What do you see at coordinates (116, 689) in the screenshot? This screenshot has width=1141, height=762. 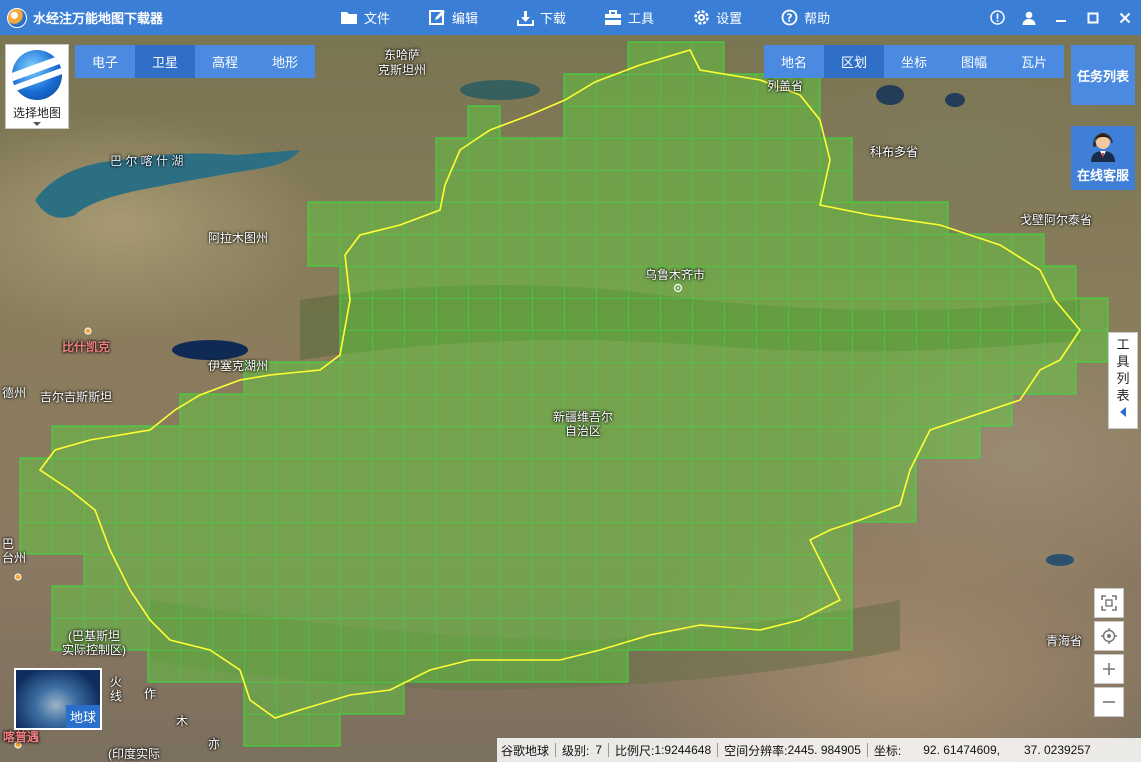 I see `label-fire-line: 火 线` at bounding box center [116, 689].